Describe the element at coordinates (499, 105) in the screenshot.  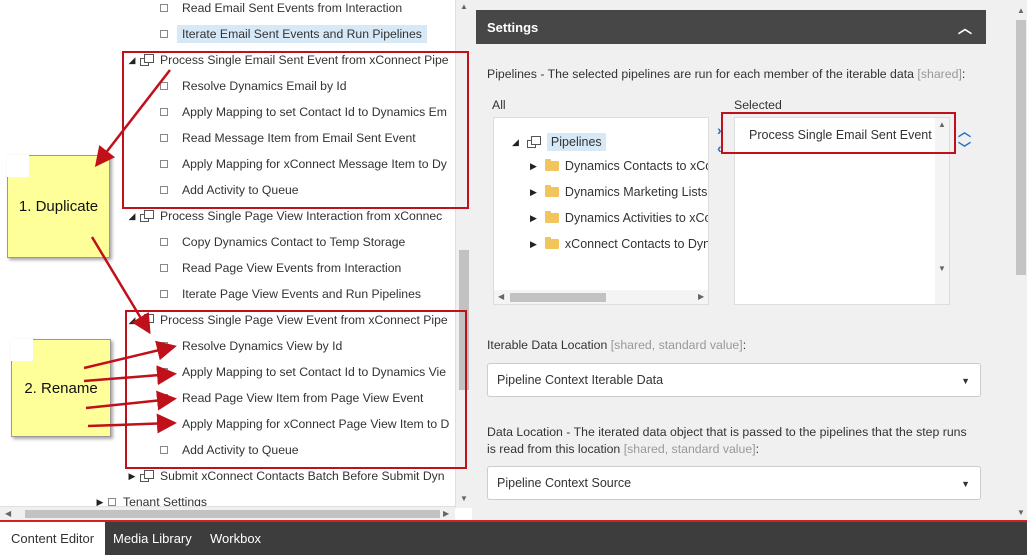
I see `all-list-label: All` at that location.